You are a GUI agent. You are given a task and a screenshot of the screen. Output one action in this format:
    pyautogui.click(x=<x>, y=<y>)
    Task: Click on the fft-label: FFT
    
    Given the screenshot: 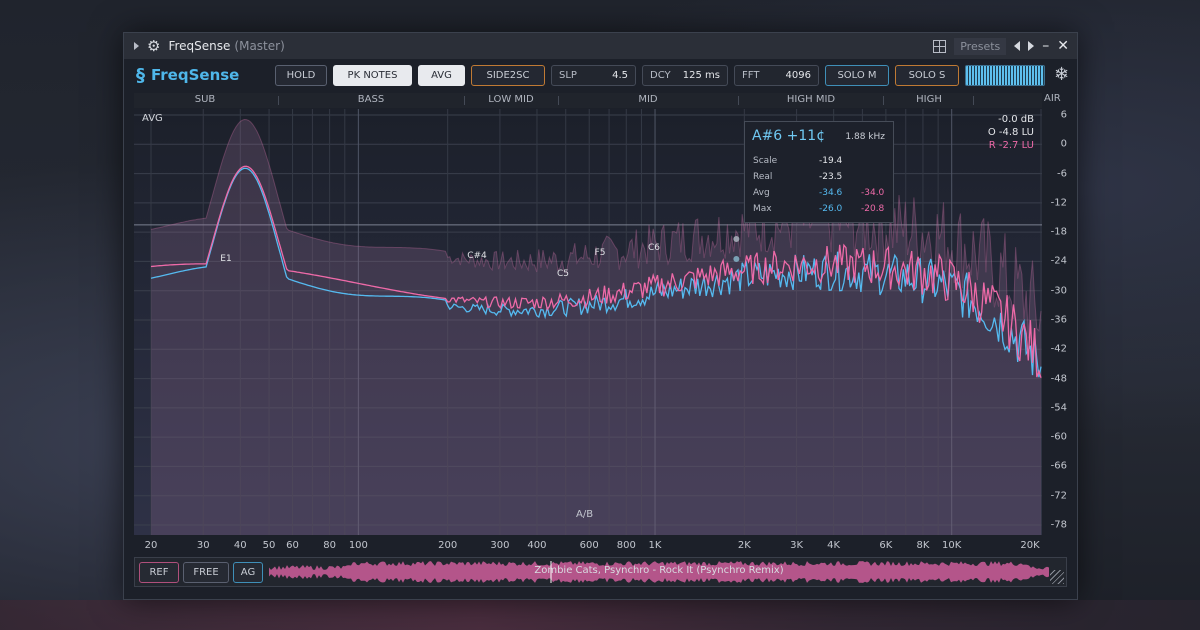 What is the action you would take?
    pyautogui.click(x=751, y=75)
    